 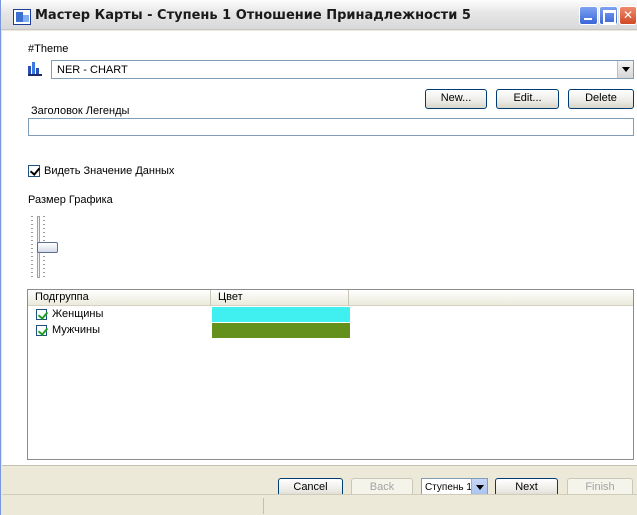 What do you see at coordinates (319, 504) in the screenshot?
I see `status-bar` at bounding box center [319, 504].